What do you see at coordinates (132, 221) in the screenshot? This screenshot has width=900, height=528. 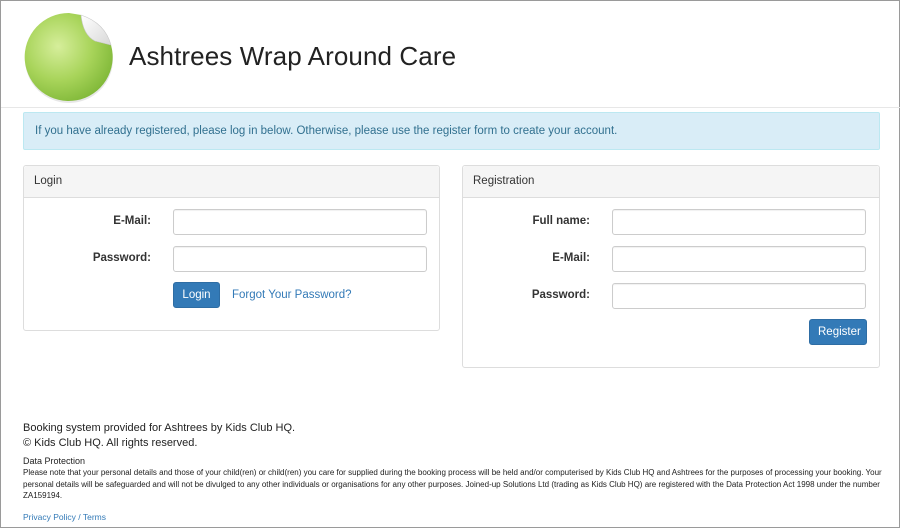 I see `login-email-label: E-Mail:` at bounding box center [132, 221].